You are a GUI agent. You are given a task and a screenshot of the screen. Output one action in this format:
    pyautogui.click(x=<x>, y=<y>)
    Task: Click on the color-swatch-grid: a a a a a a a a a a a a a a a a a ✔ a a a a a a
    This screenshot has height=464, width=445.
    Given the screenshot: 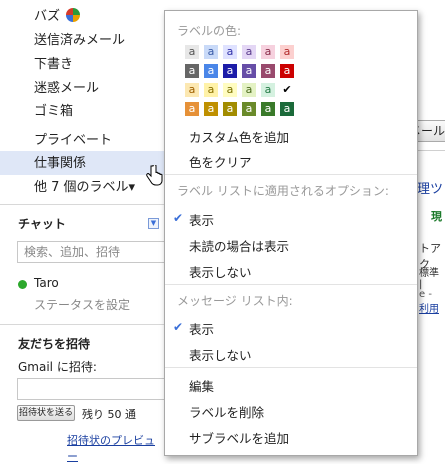 What is the action you would take?
    pyautogui.click(x=245, y=85)
    